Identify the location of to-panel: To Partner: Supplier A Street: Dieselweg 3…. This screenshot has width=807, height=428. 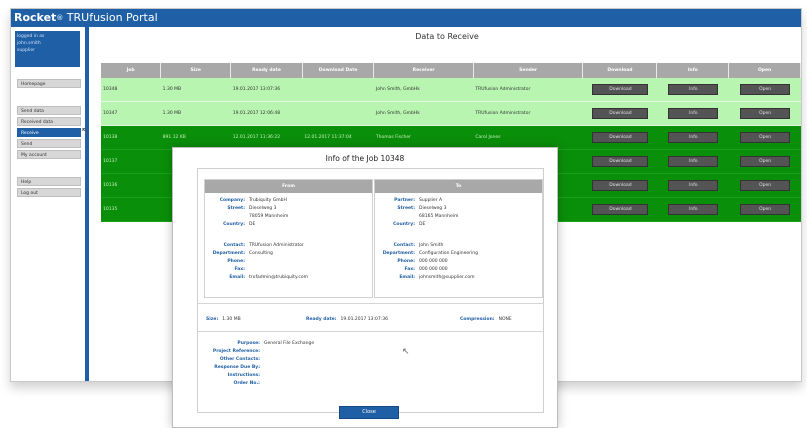
(458, 238).